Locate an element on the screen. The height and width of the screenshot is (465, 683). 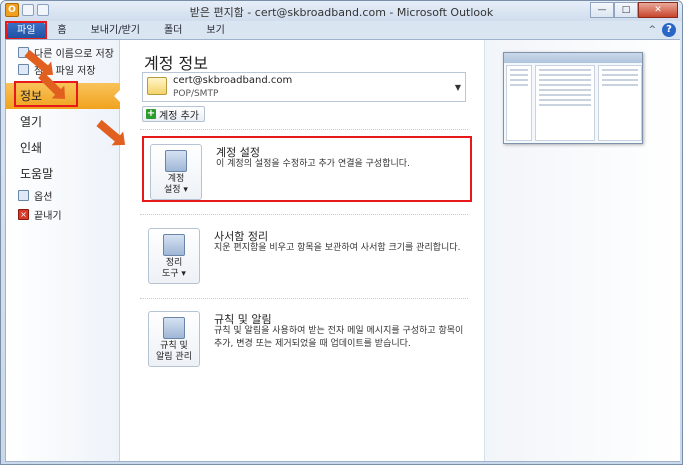
account-type: POP/SMTP is located at coordinates (196, 94).